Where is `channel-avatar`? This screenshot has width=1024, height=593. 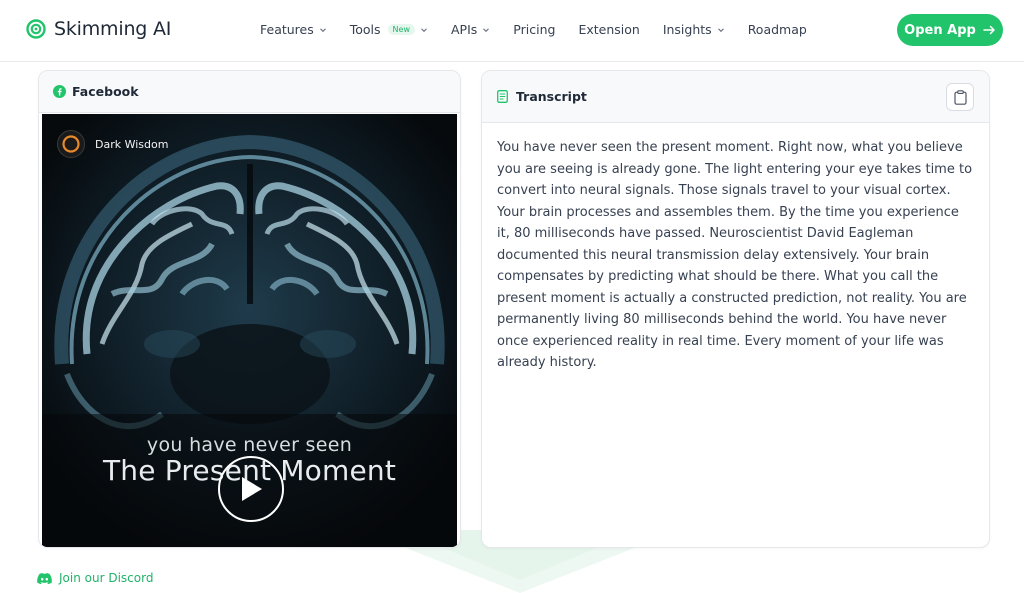 channel-avatar is located at coordinates (71, 144).